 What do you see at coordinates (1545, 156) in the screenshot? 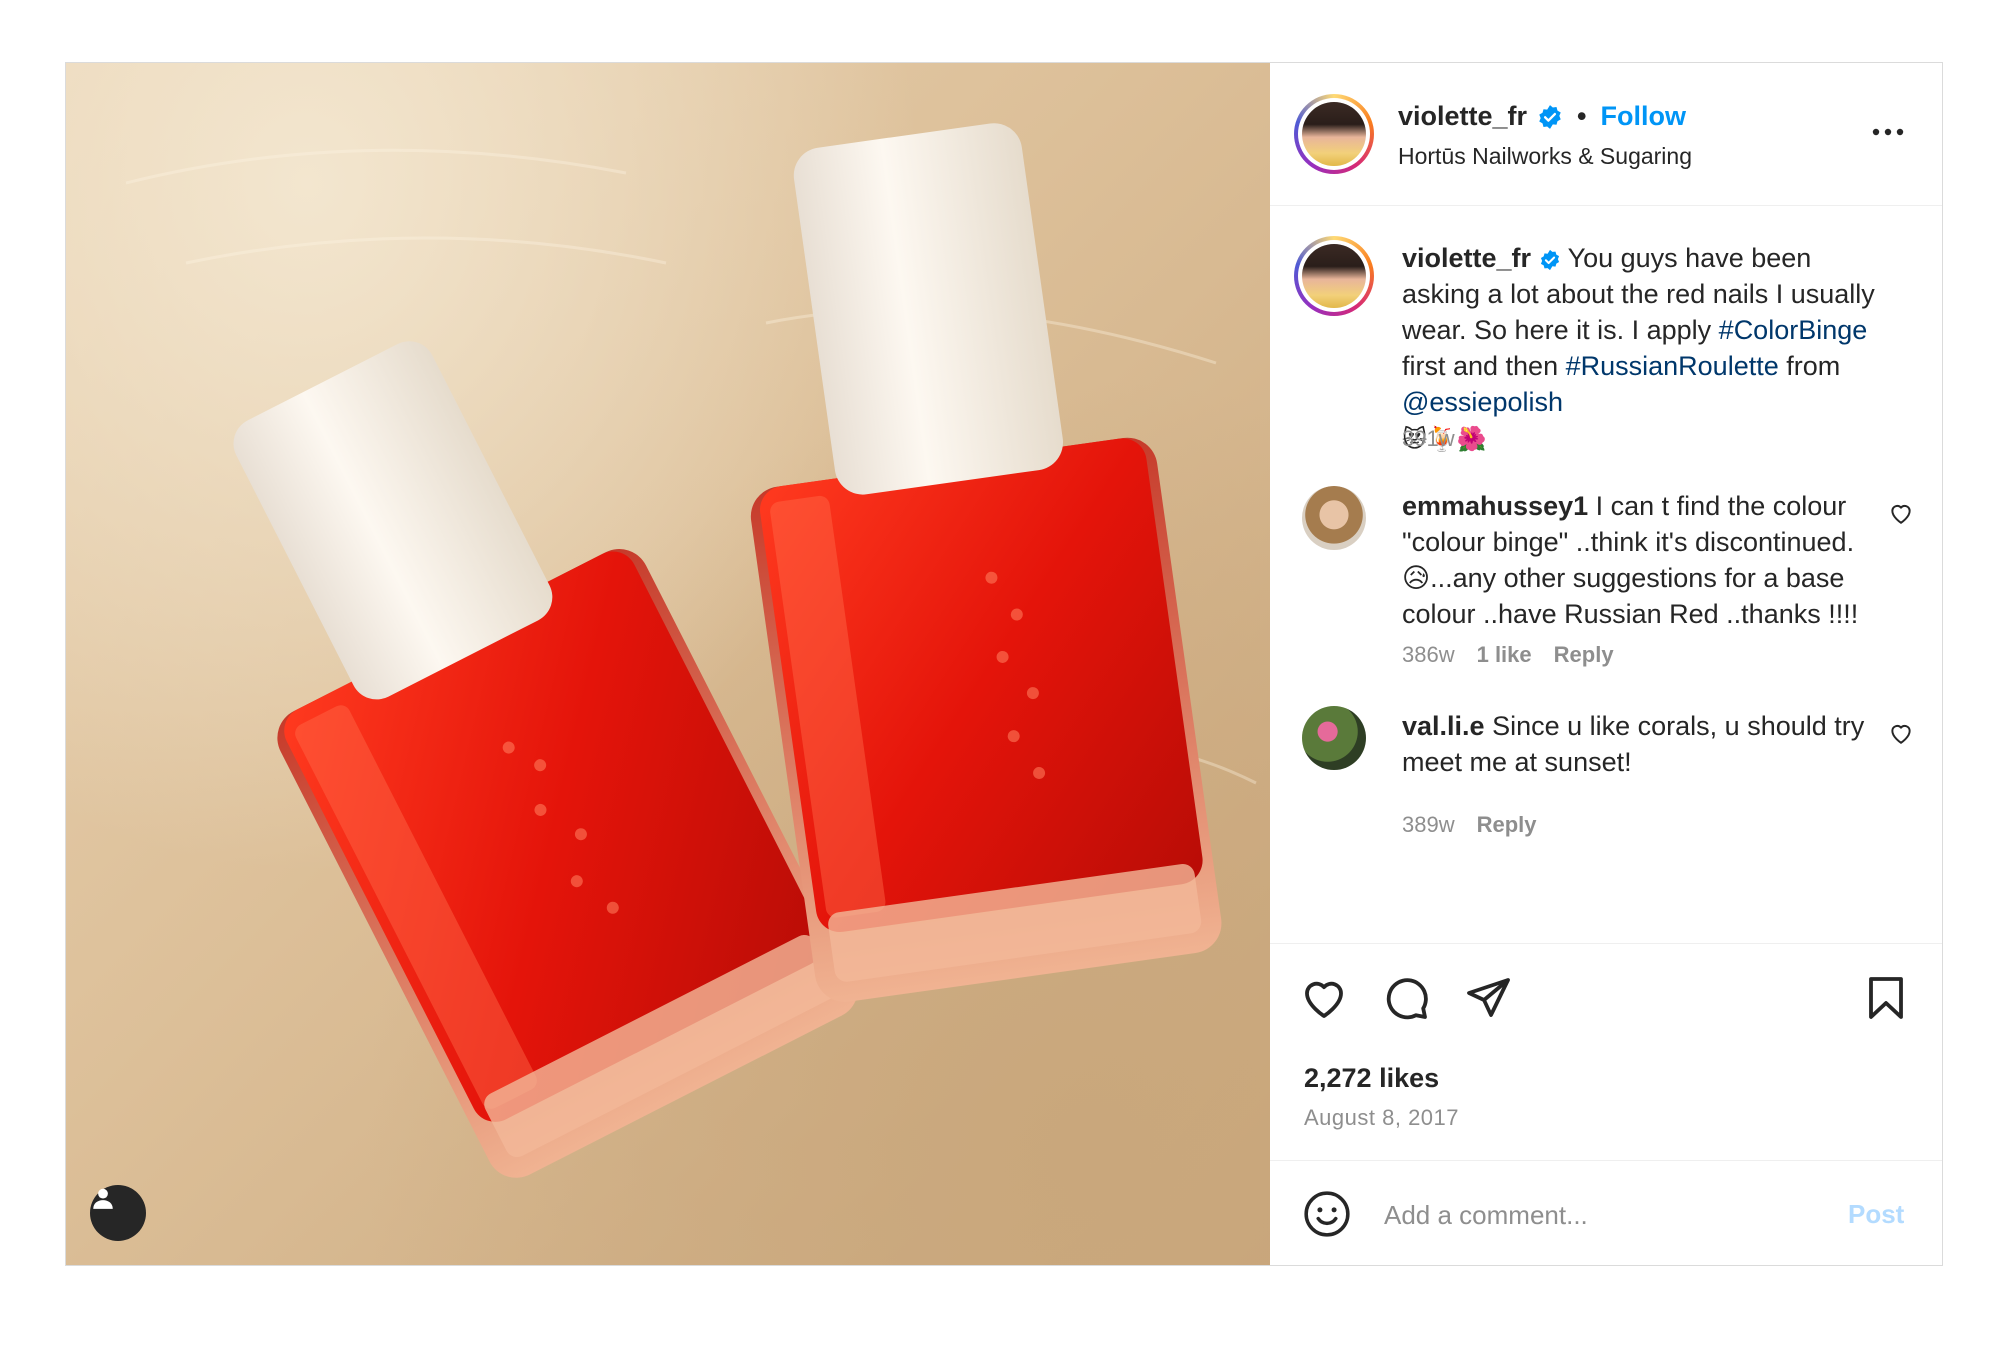
I see `post-location: Hortūs Nailworks & Sugaring` at bounding box center [1545, 156].